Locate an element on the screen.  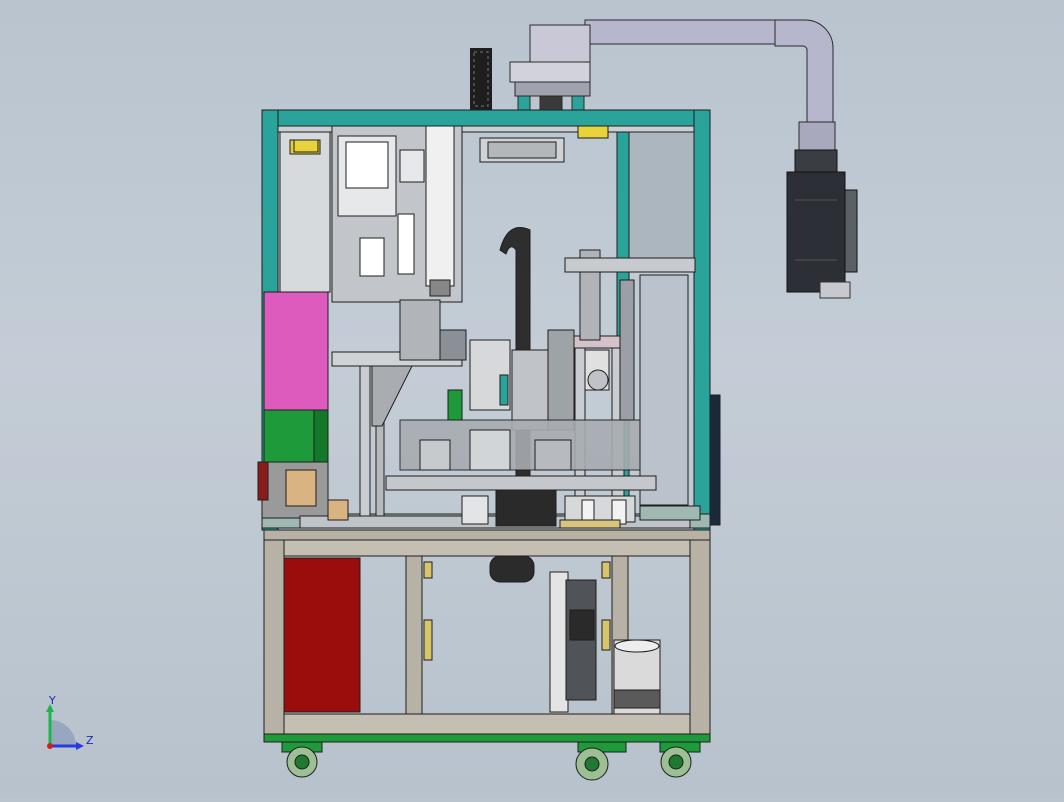
caster-wheel-icon is located at coordinates (491, 761).